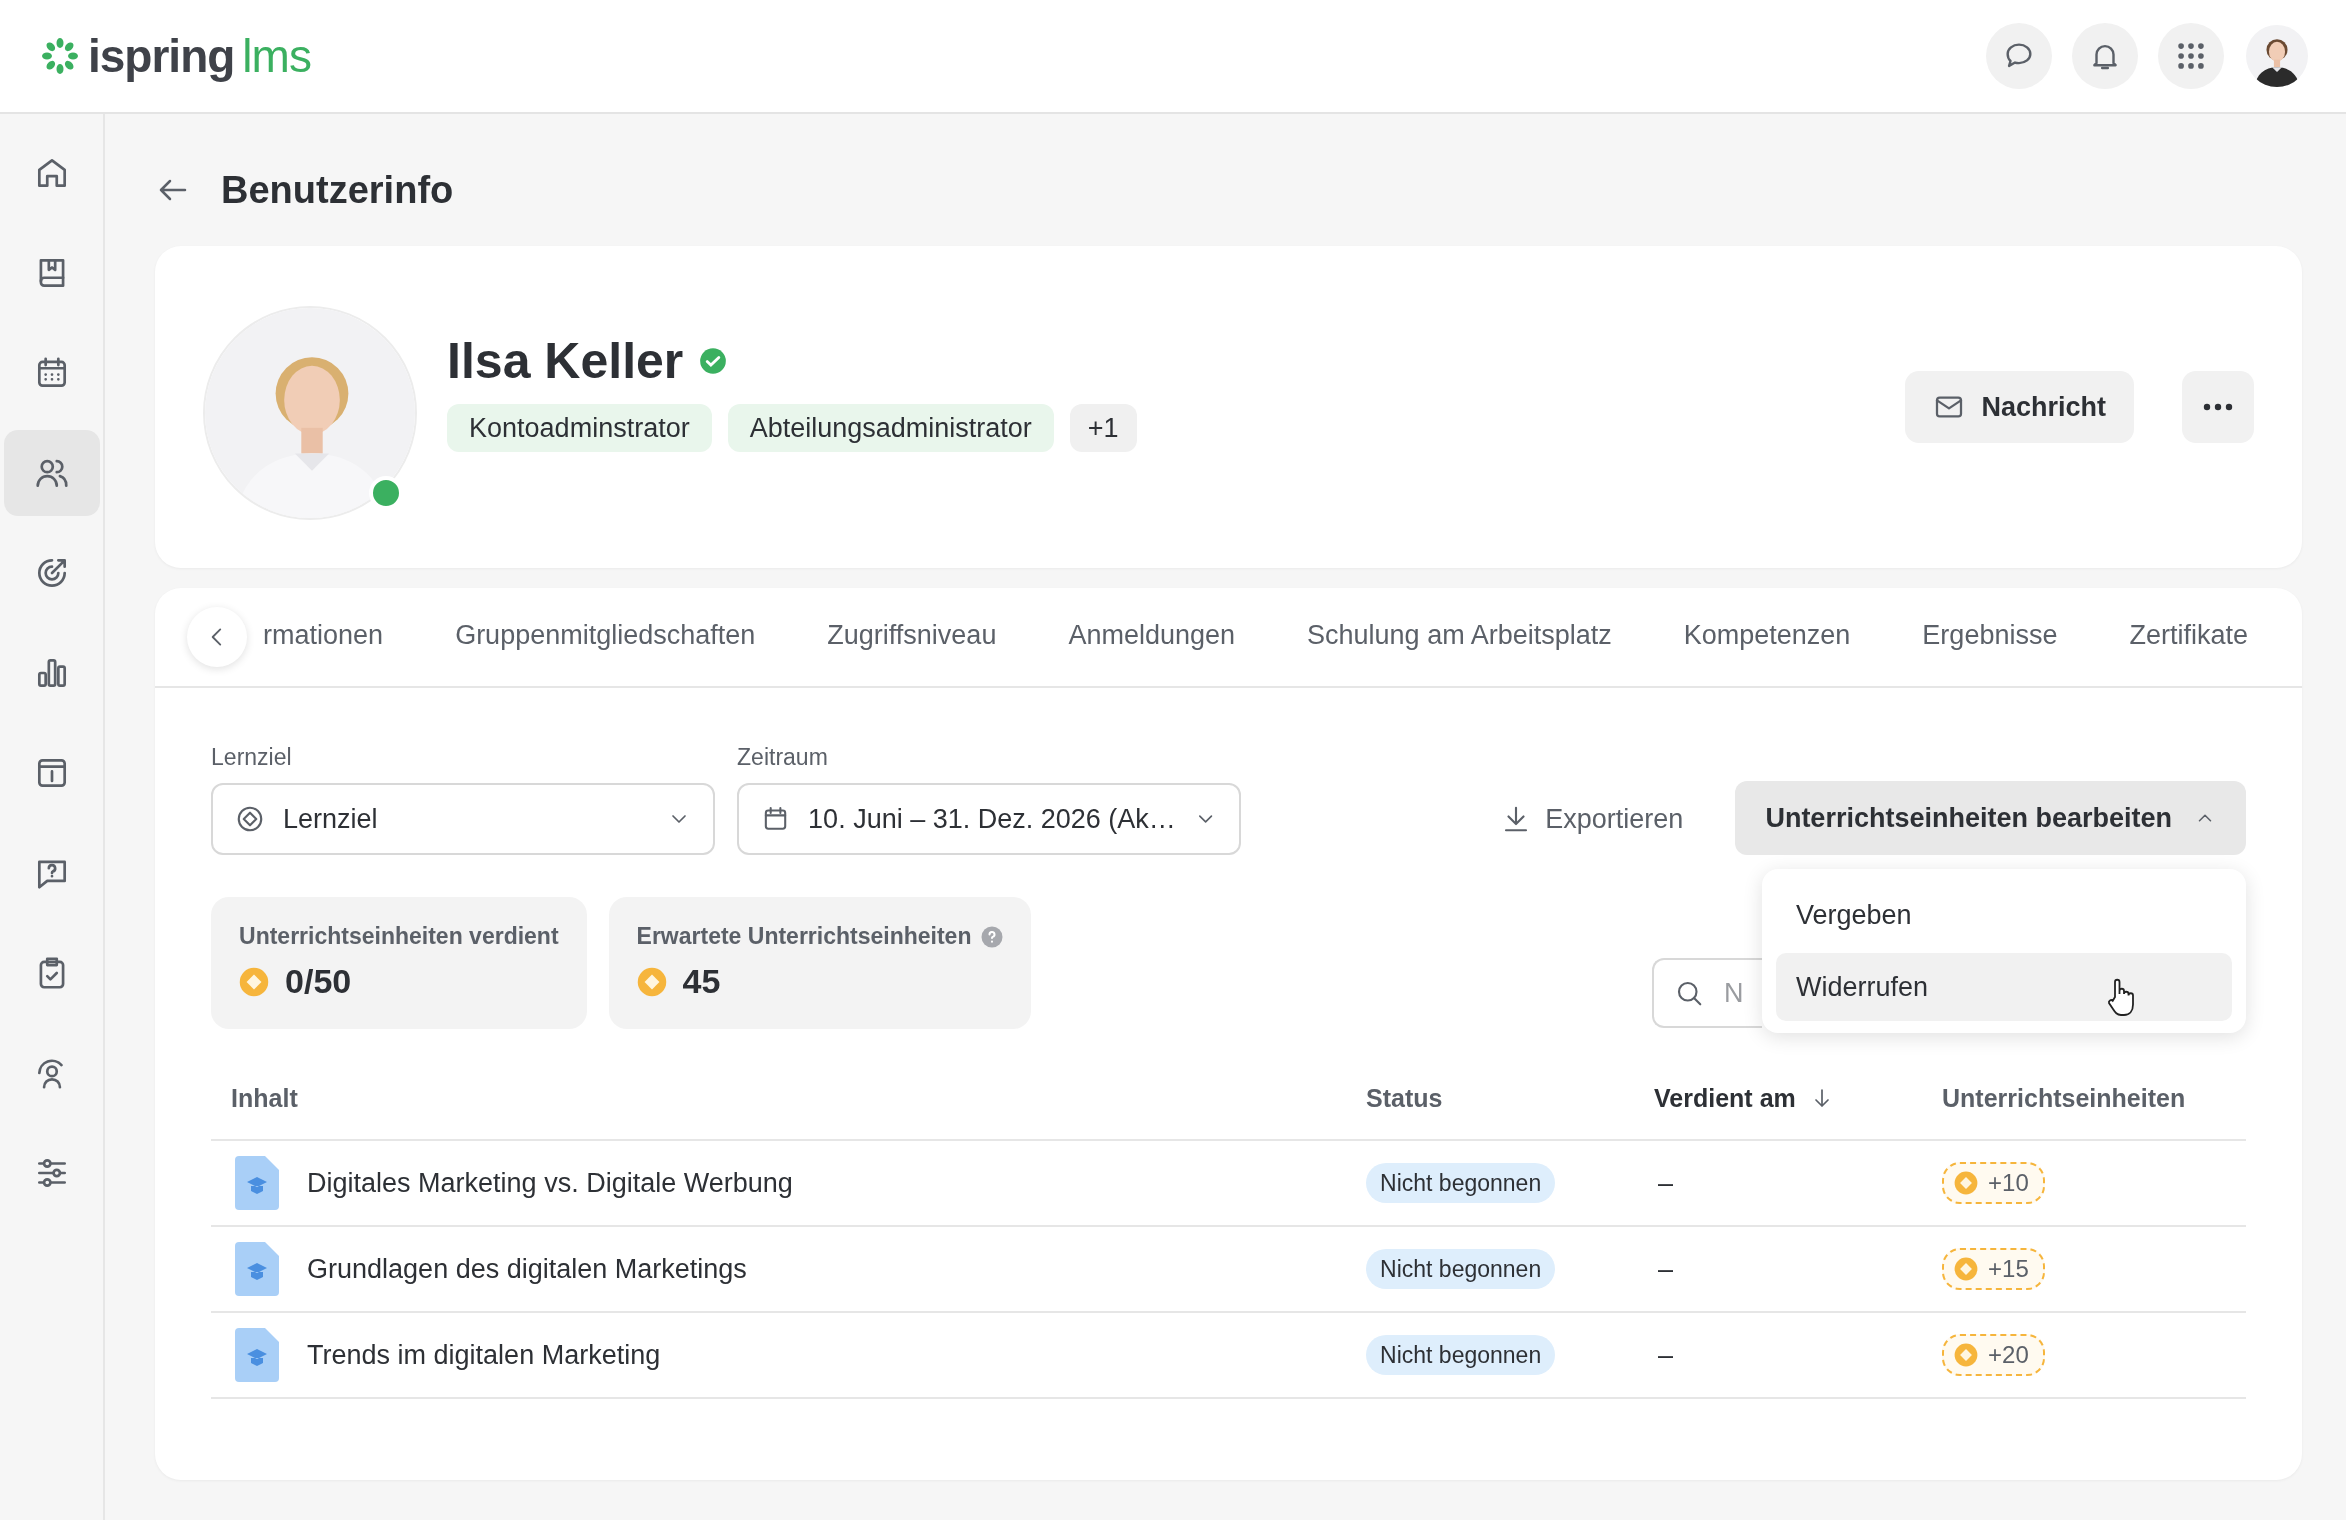  Describe the element at coordinates (1993, 1269) in the screenshot. I see `units-badge: +15` at that location.